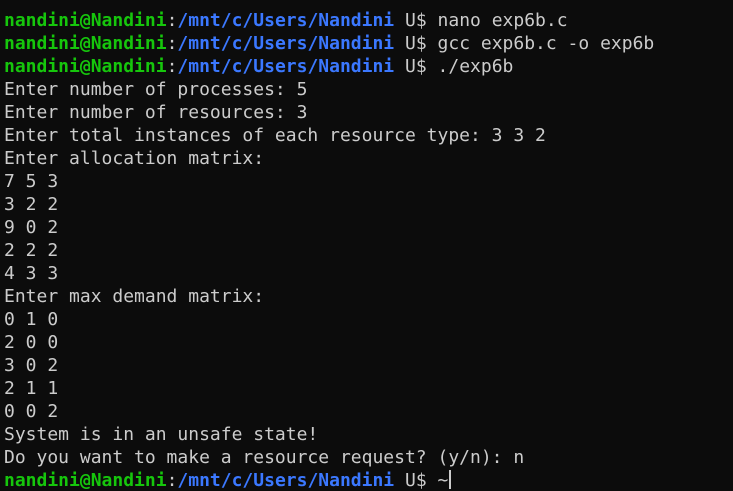 This screenshot has height=491, width=733. Describe the element at coordinates (31, 181) in the screenshot. I see `output-line: 7 5 3` at that location.